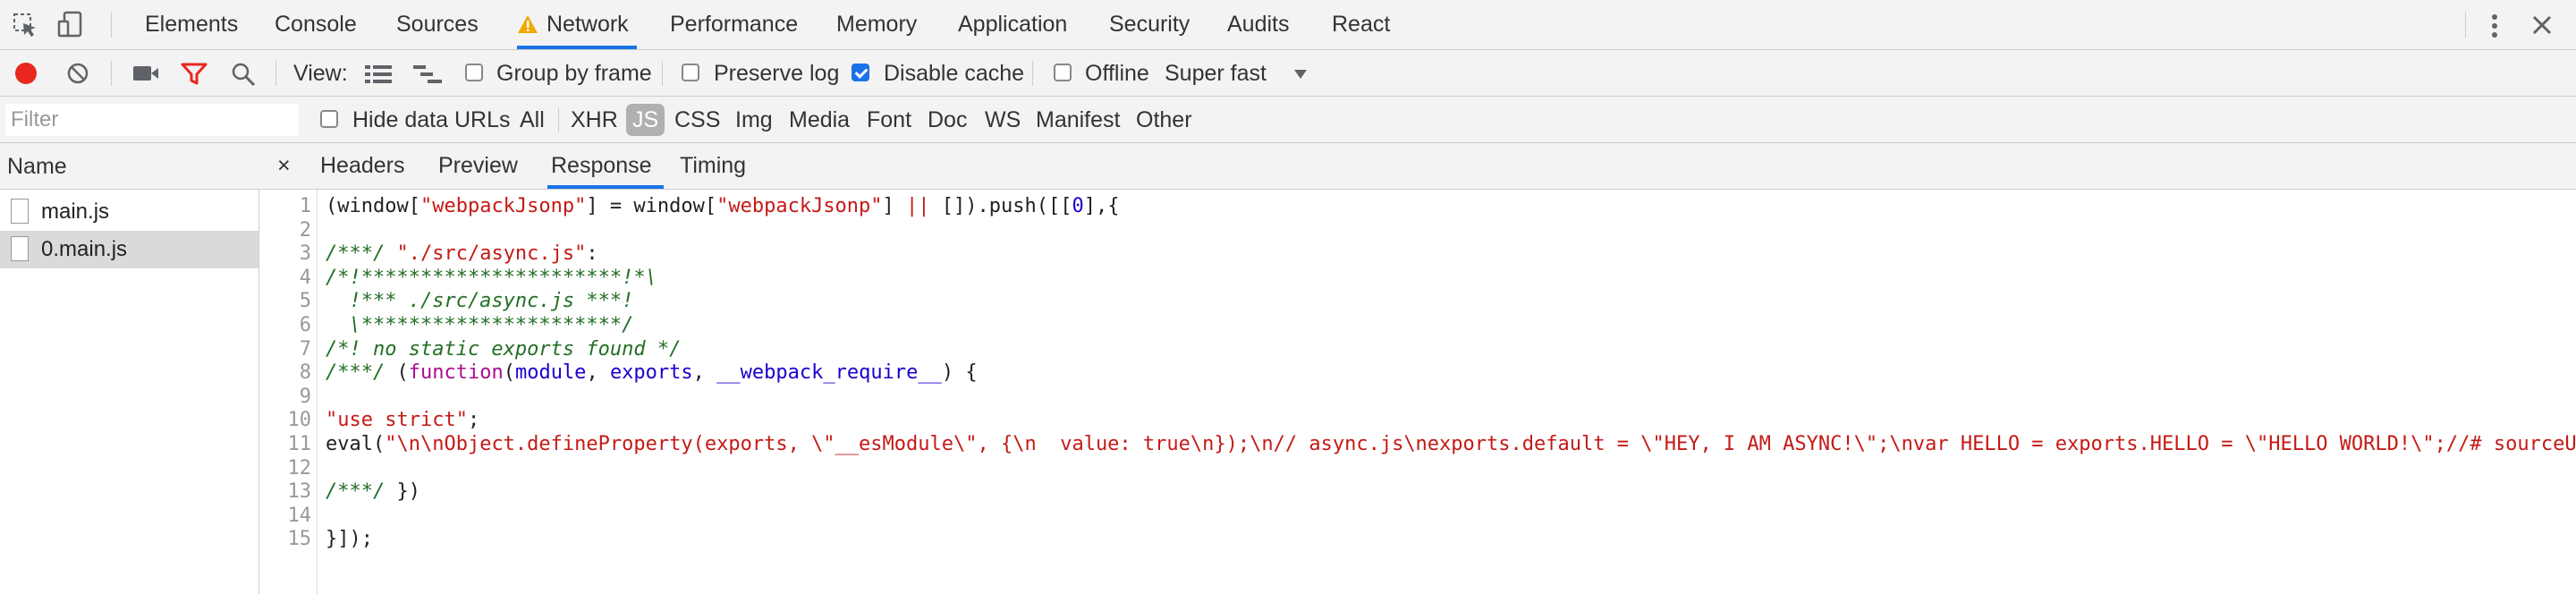 This screenshot has width=2576, height=594. Describe the element at coordinates (299, 516) in the screenshot. I see `line-number: 14` at that location.